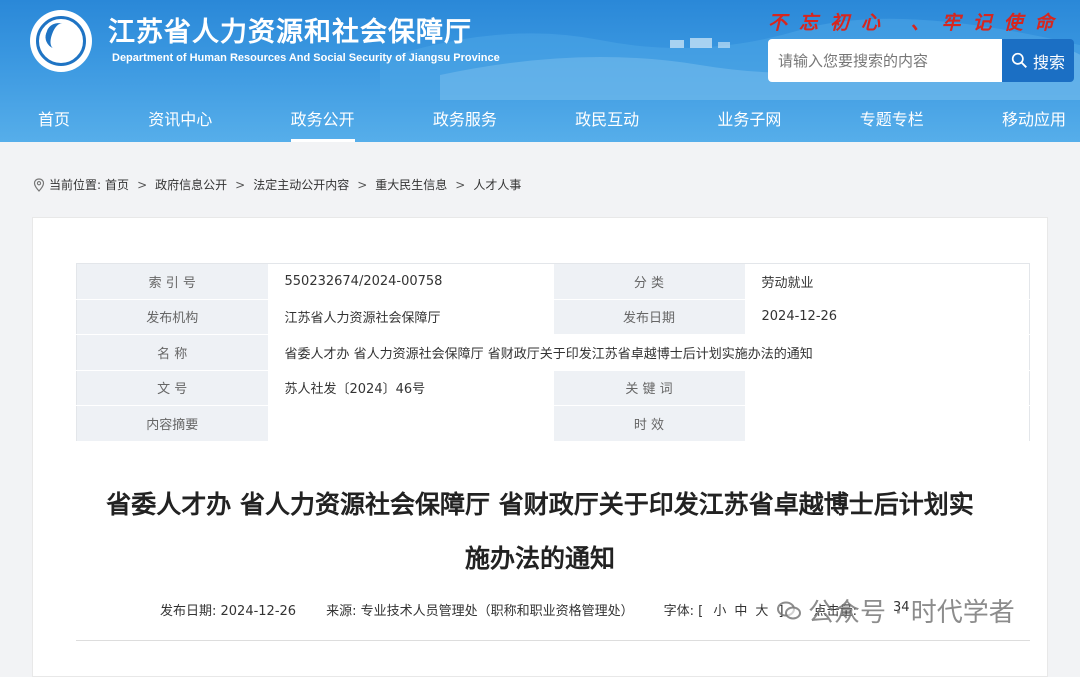 The width and height of the screenshot is (1080, 677). Describe the element at coordinates (719, 609) in the screenshot. I see `font-size-small-button: 小` at that location.